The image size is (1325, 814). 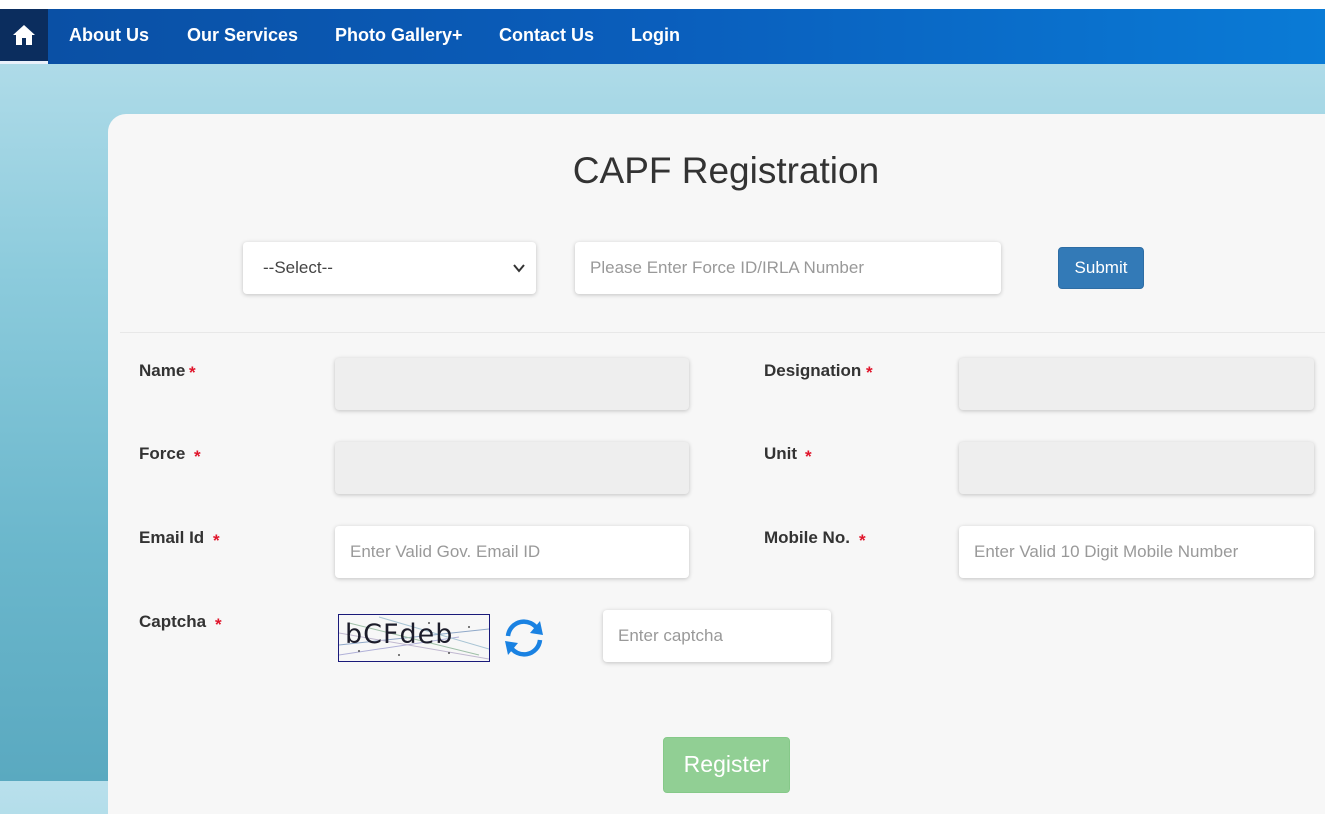 I want to click on divider, so click(x=722, y=332).